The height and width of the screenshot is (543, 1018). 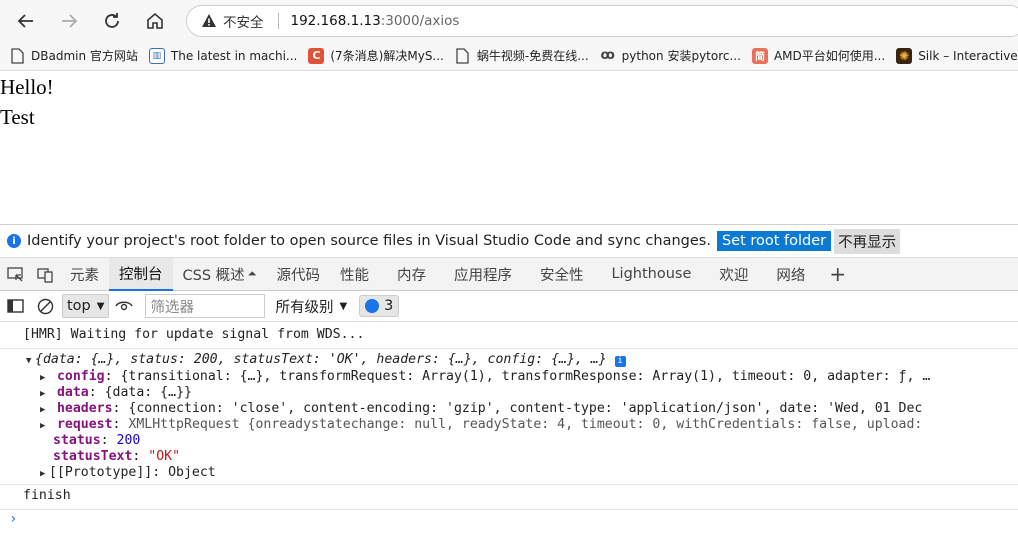 I want to click on test-text: Test, so click(x=17, y=117).